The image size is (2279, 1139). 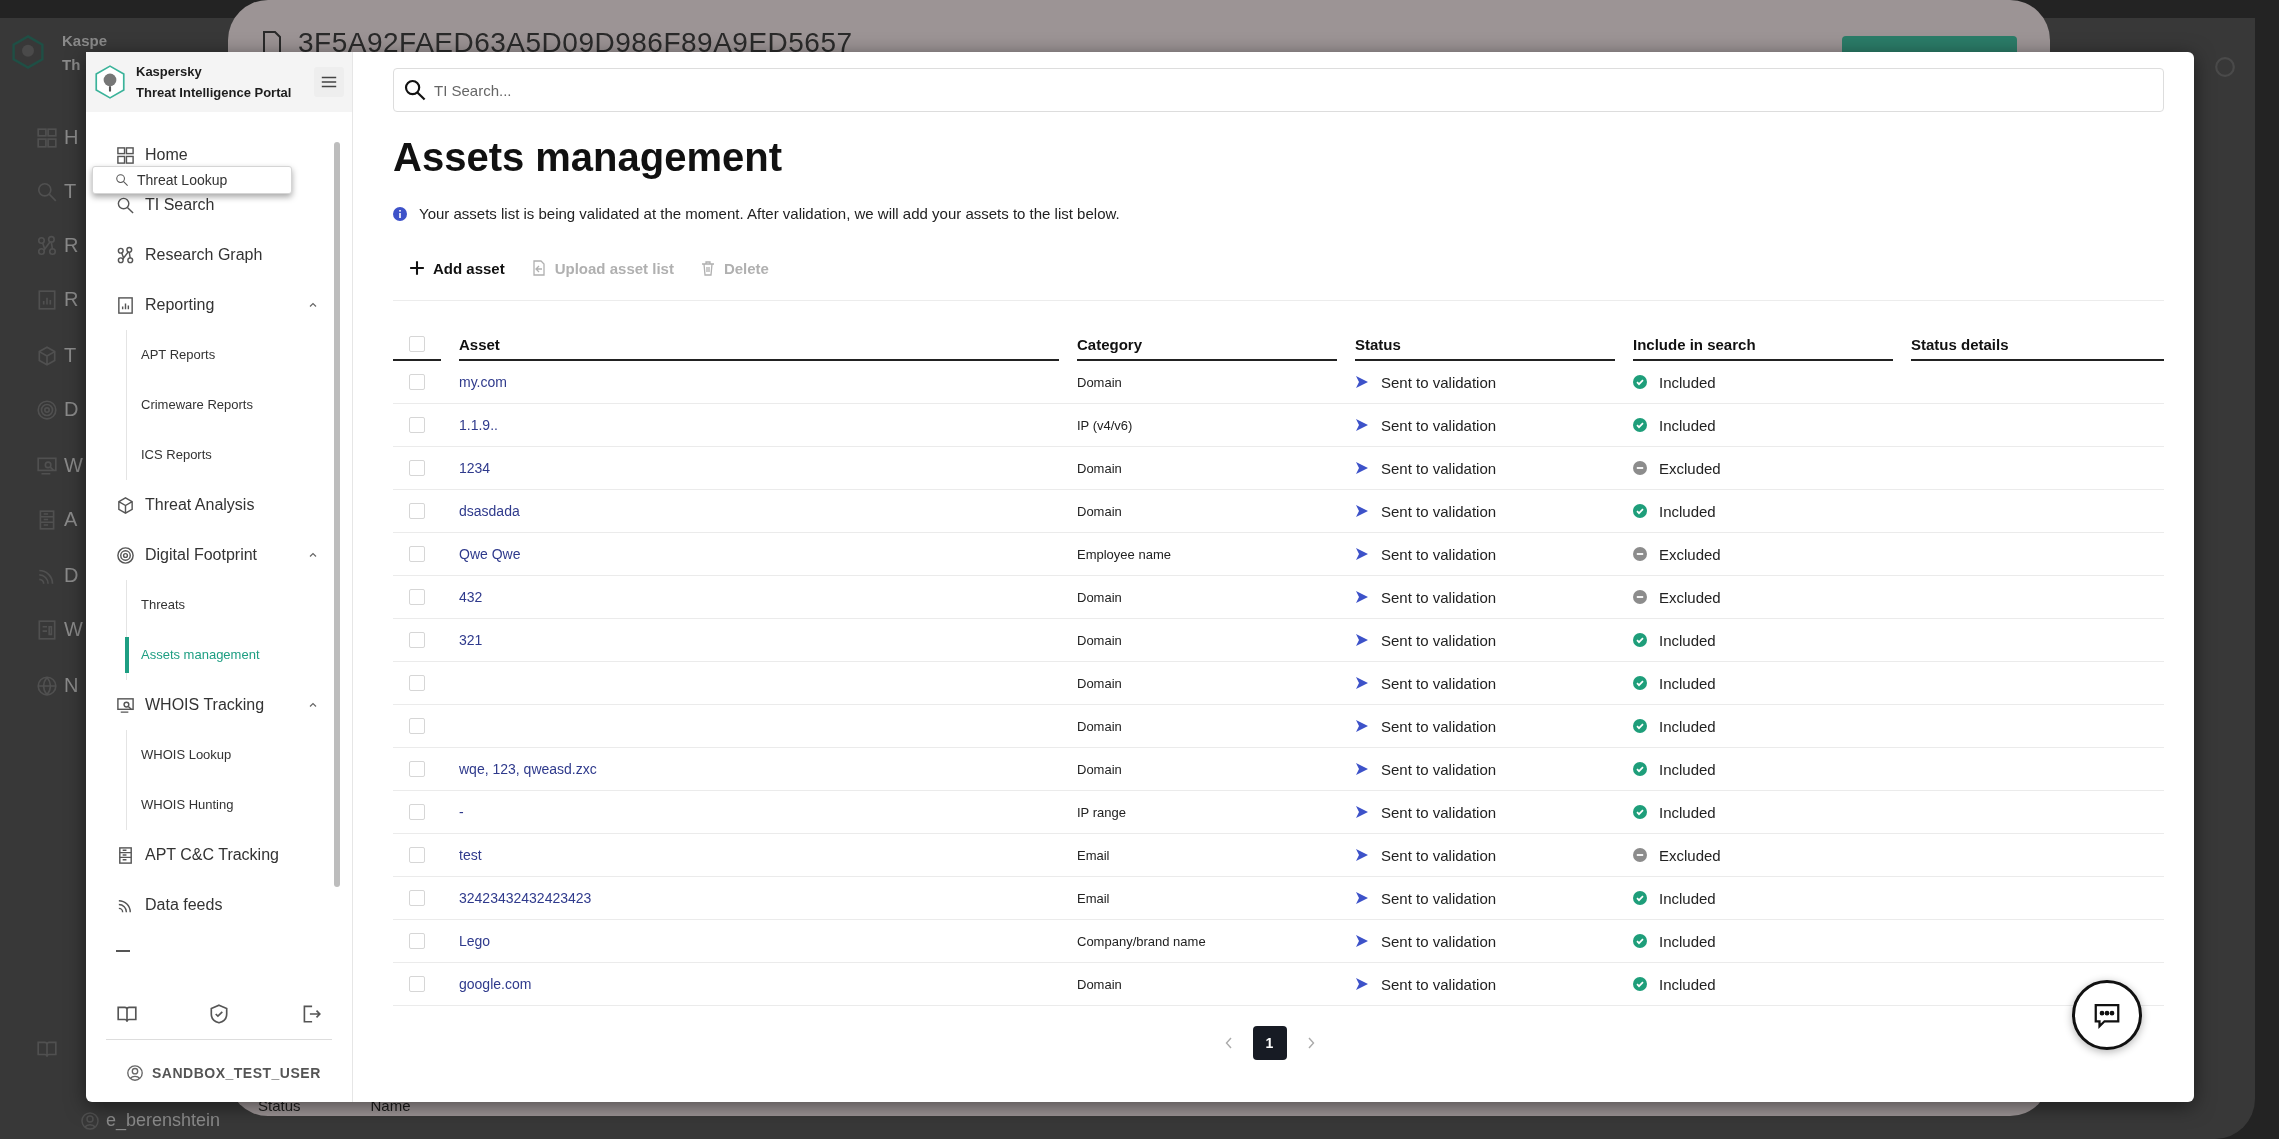 What do you see at coordinates (238, 355) in the screenshot?
I see `nav-subitem: APT Reports` at bounding box center [238, 355].